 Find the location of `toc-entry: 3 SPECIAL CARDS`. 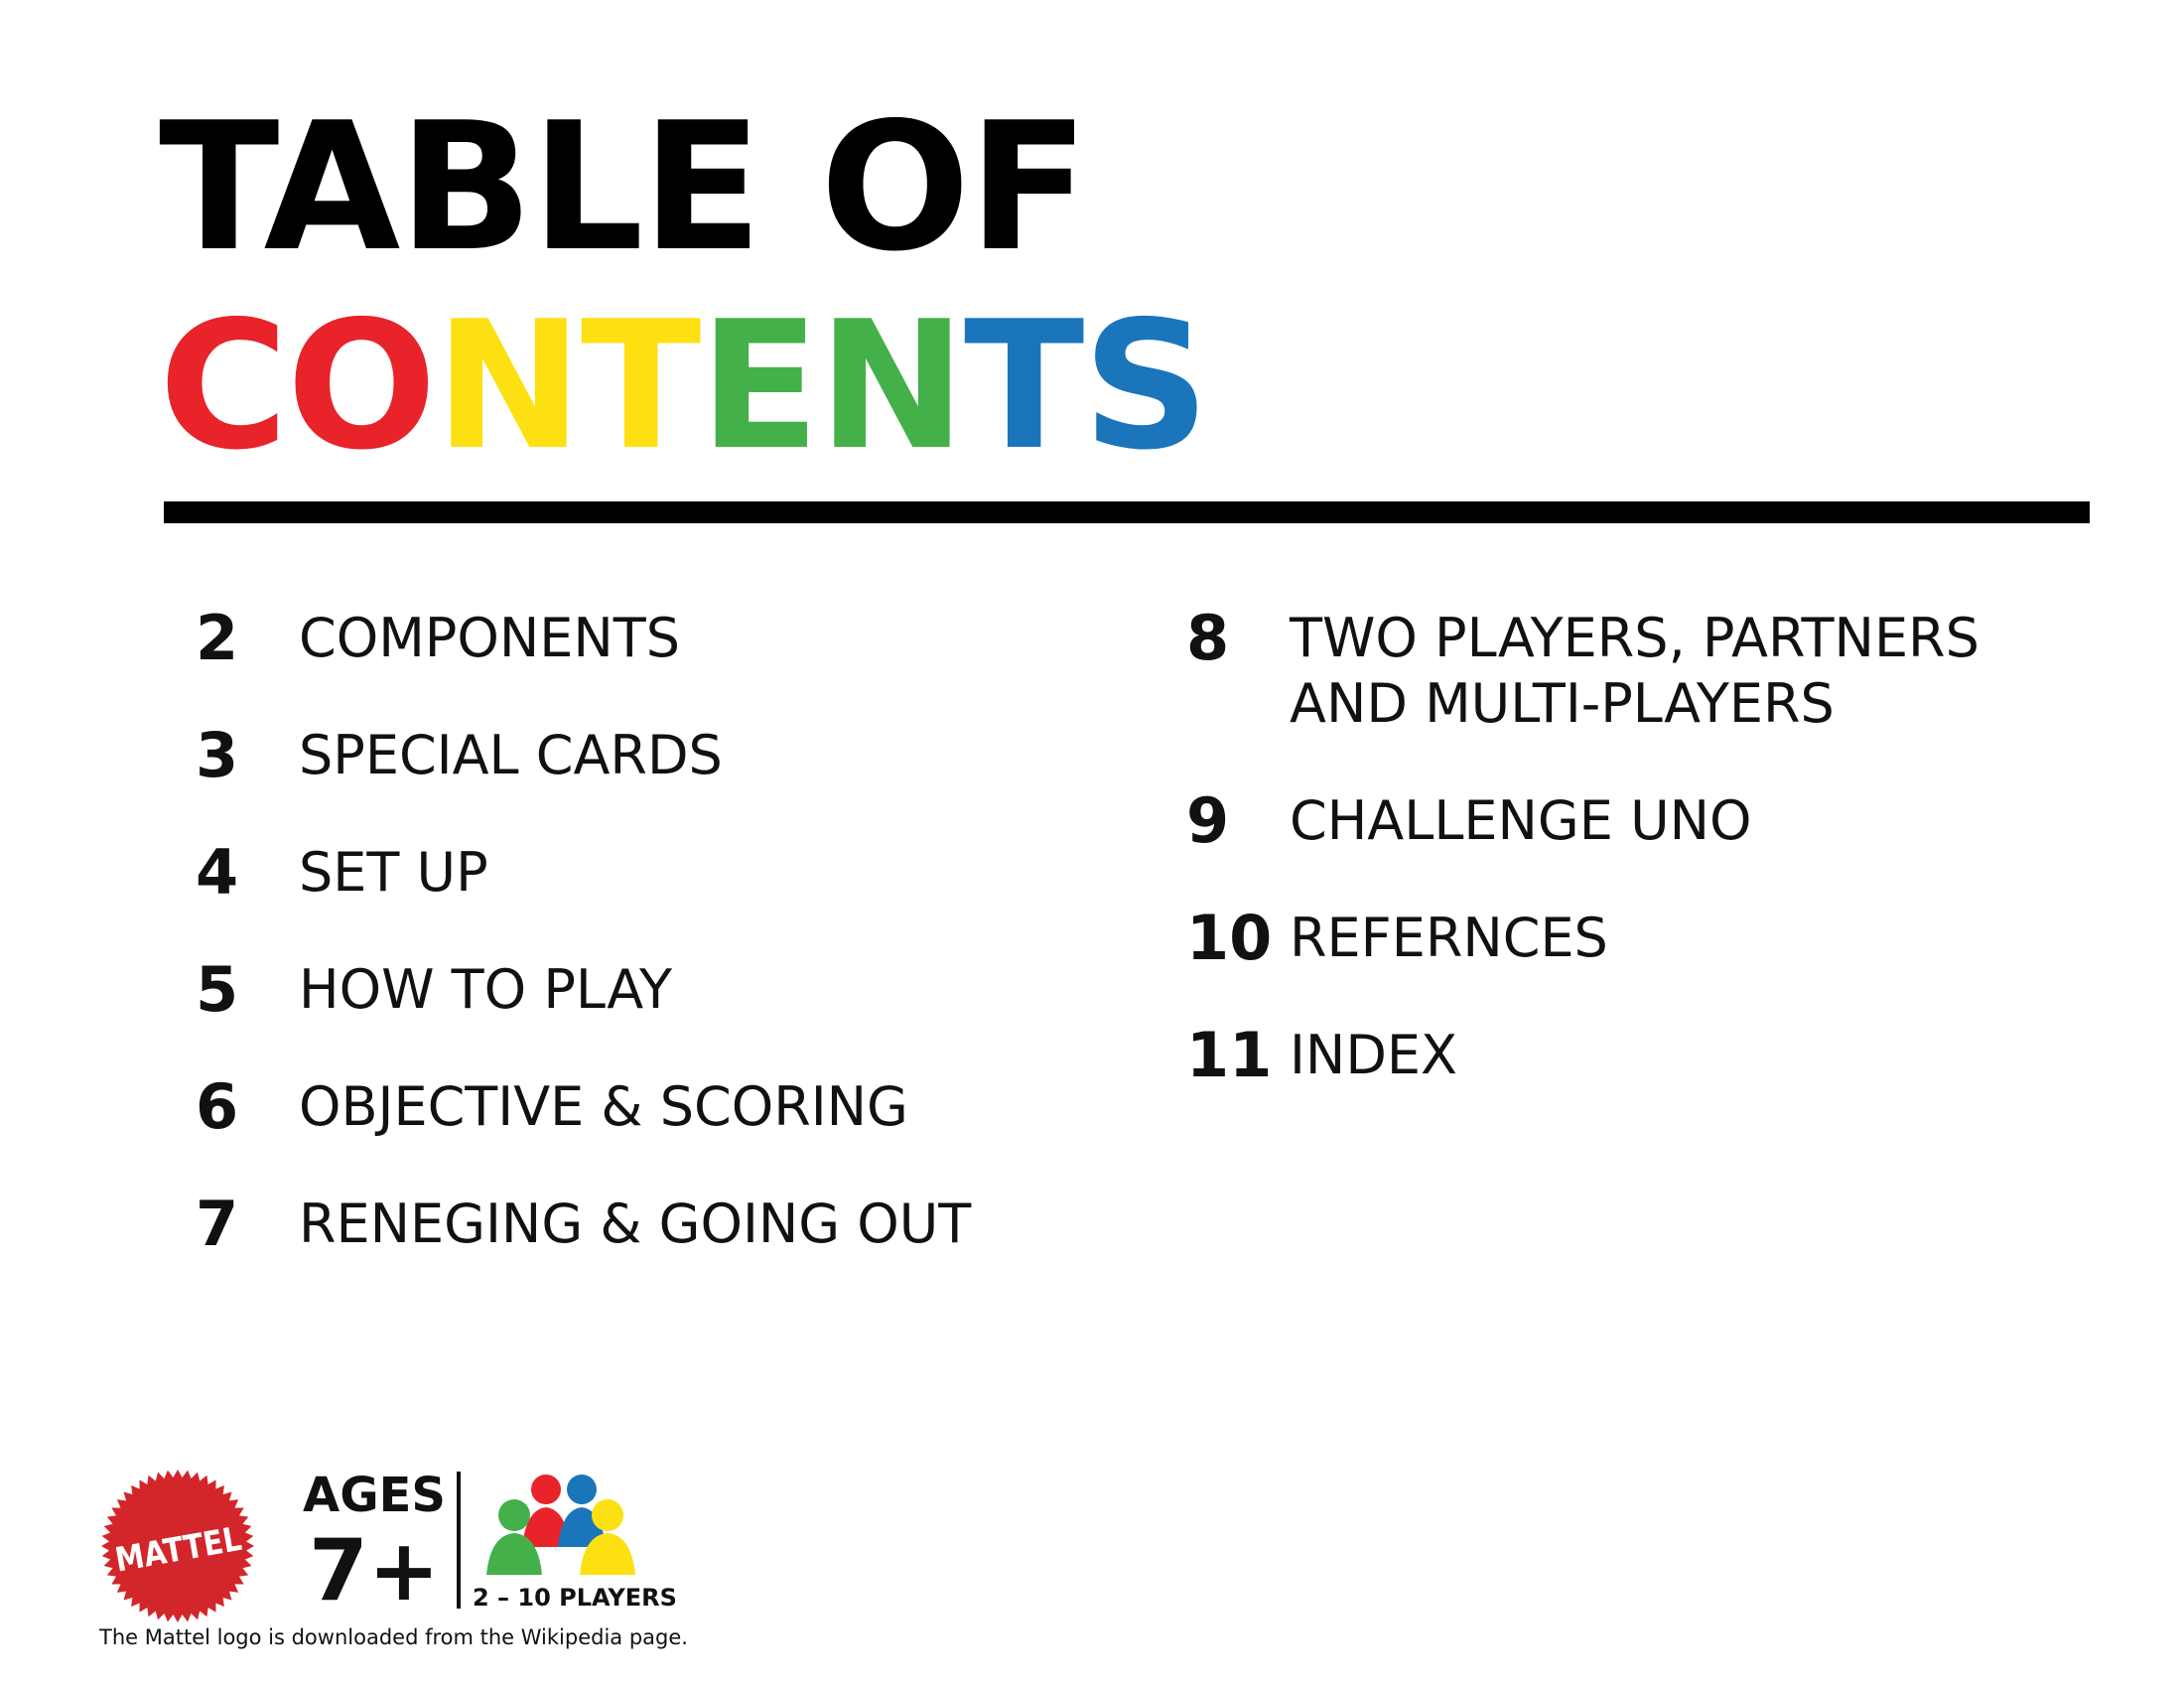

toc-entry: 3 SPECIAL CARDS is located at coordinates (642, 755).